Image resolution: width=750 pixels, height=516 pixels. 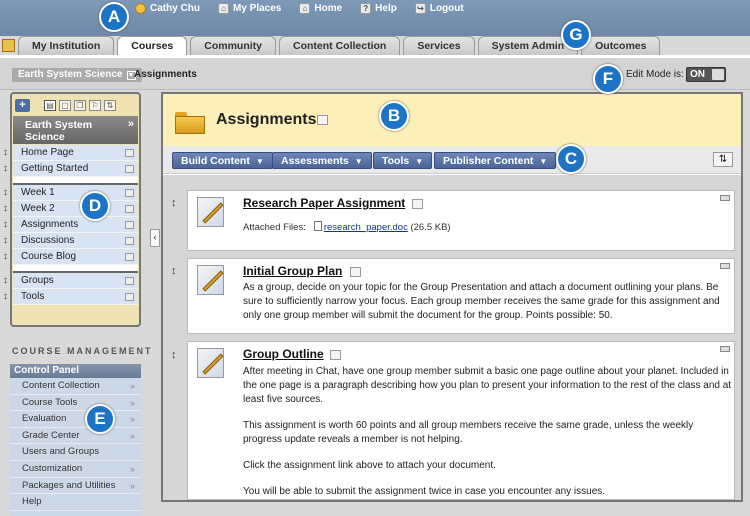 What do you see at coordinates (378, 8) in the screenshot?
I see `help-link: ? Help` at bounding box center [378, 8].